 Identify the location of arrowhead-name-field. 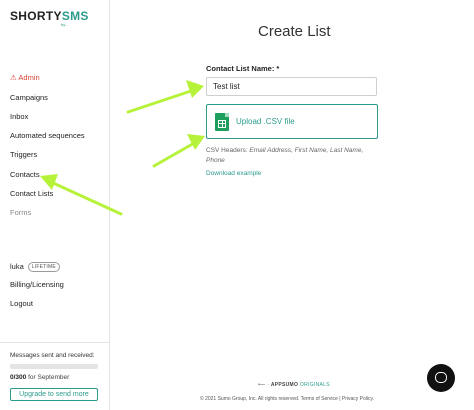
(195, 89).